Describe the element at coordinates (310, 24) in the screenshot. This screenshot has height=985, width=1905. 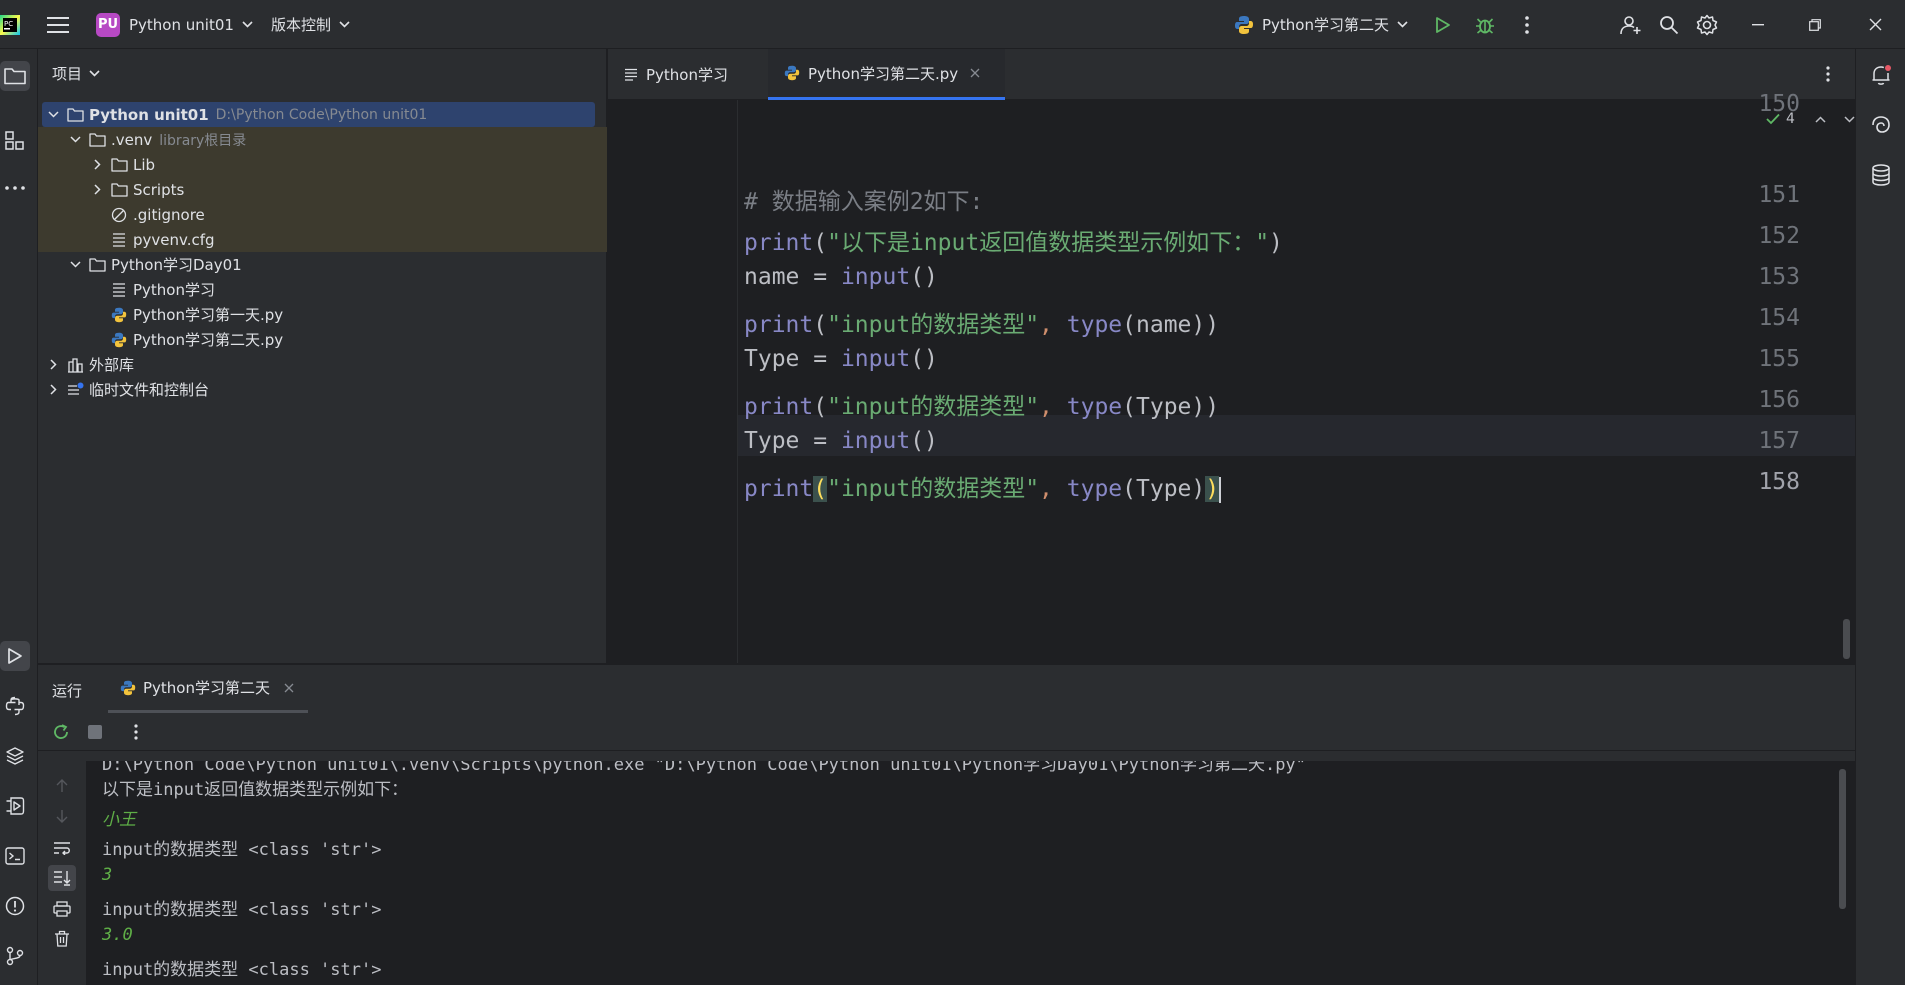
I see `vcs-widget: 版本控制` at that location.